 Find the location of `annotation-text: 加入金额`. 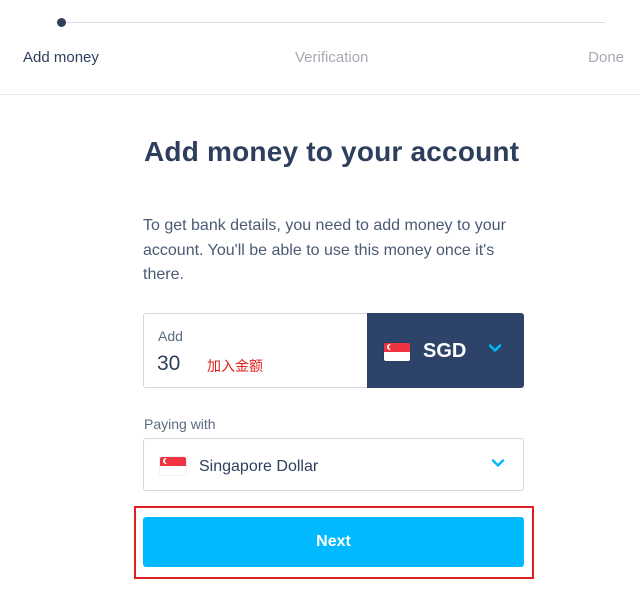

annotation-text: 加入金额 is located at coordinates (235, 367).